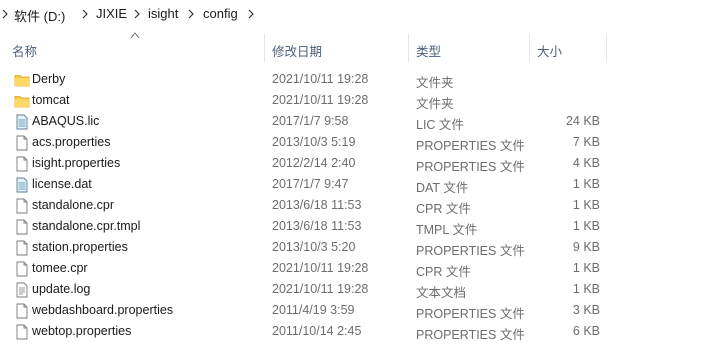 The height and width of the screenshot is (353, 701). I want to click on file-name: Derby, so click(48, 79).